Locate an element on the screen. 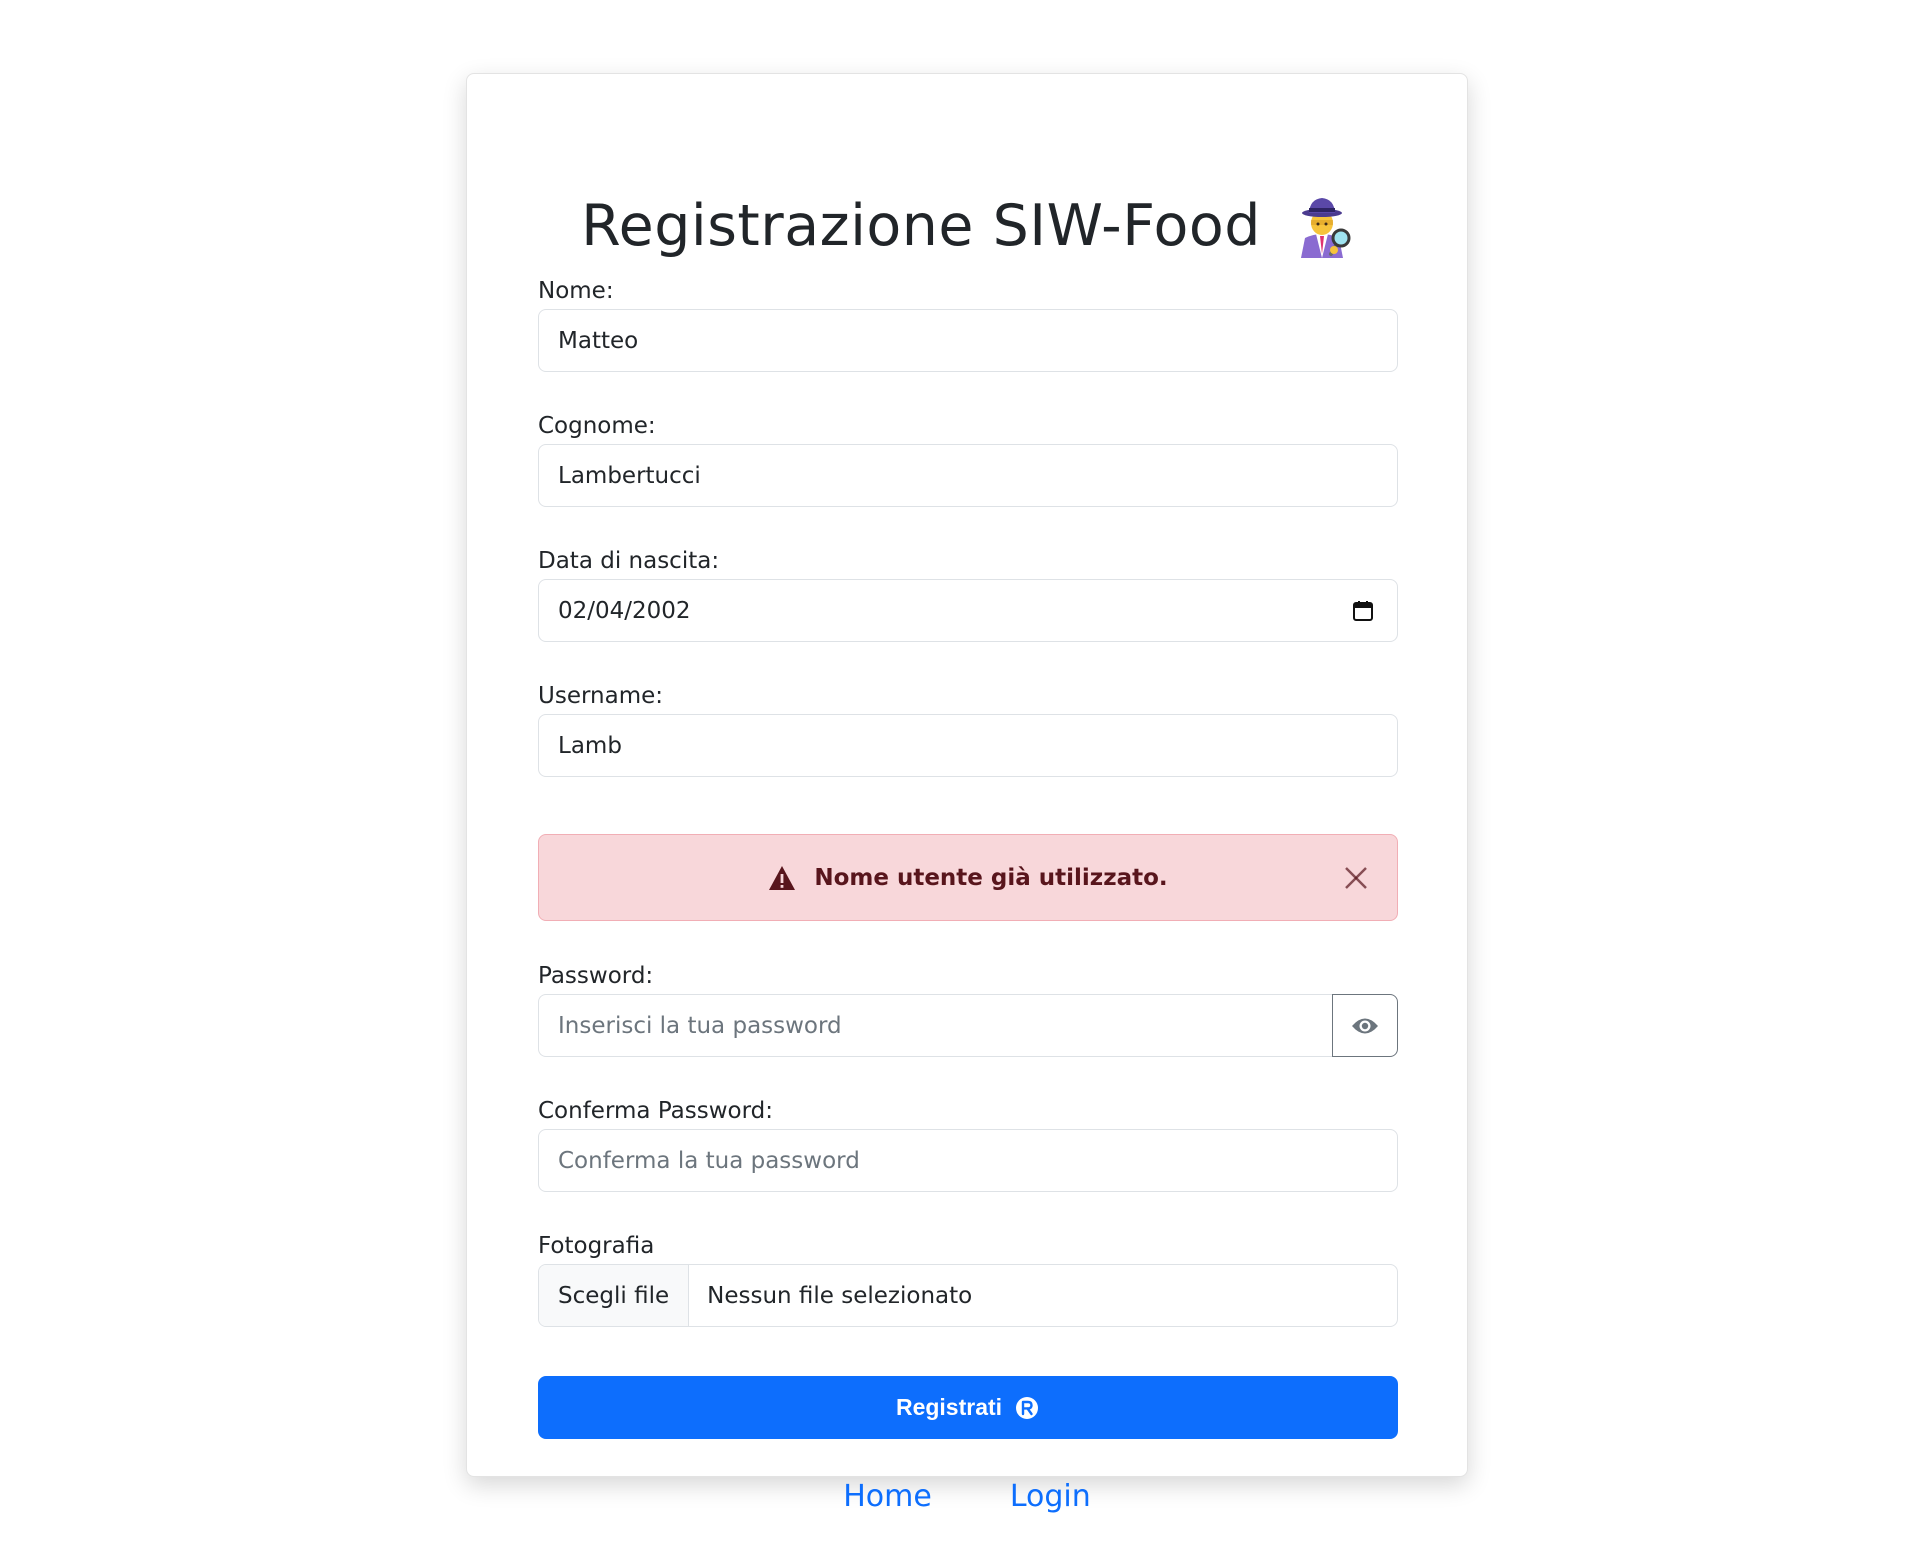  username-value: Lamb is located at coordinates (590, 745).